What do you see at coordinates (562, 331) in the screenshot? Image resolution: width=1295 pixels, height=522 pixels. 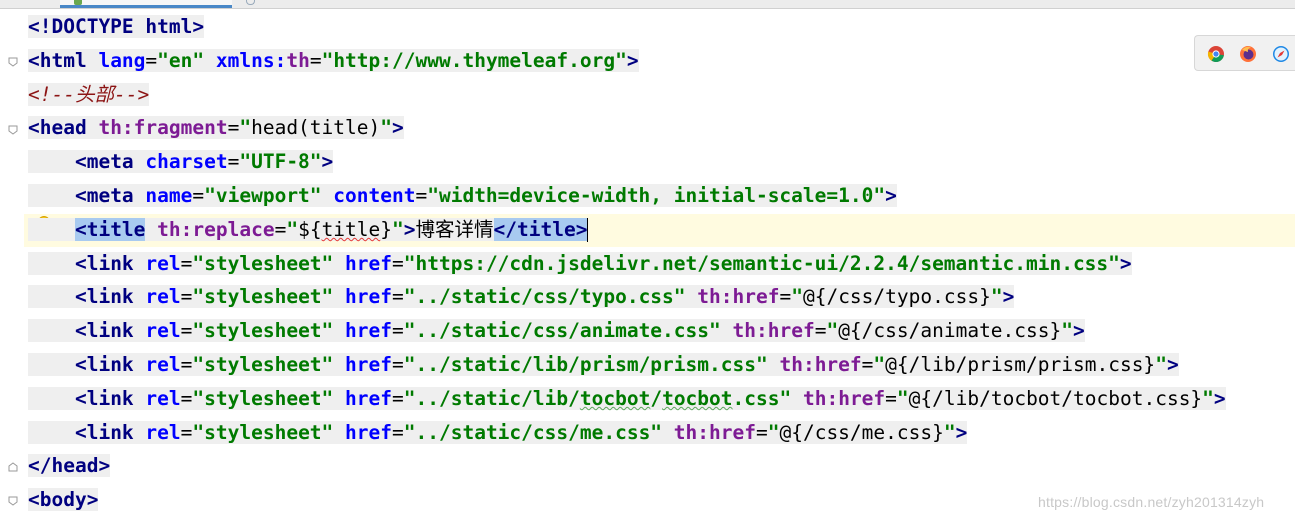 I see `code-token: "../static/css/animate.css"` at bounding box center [562, 331].